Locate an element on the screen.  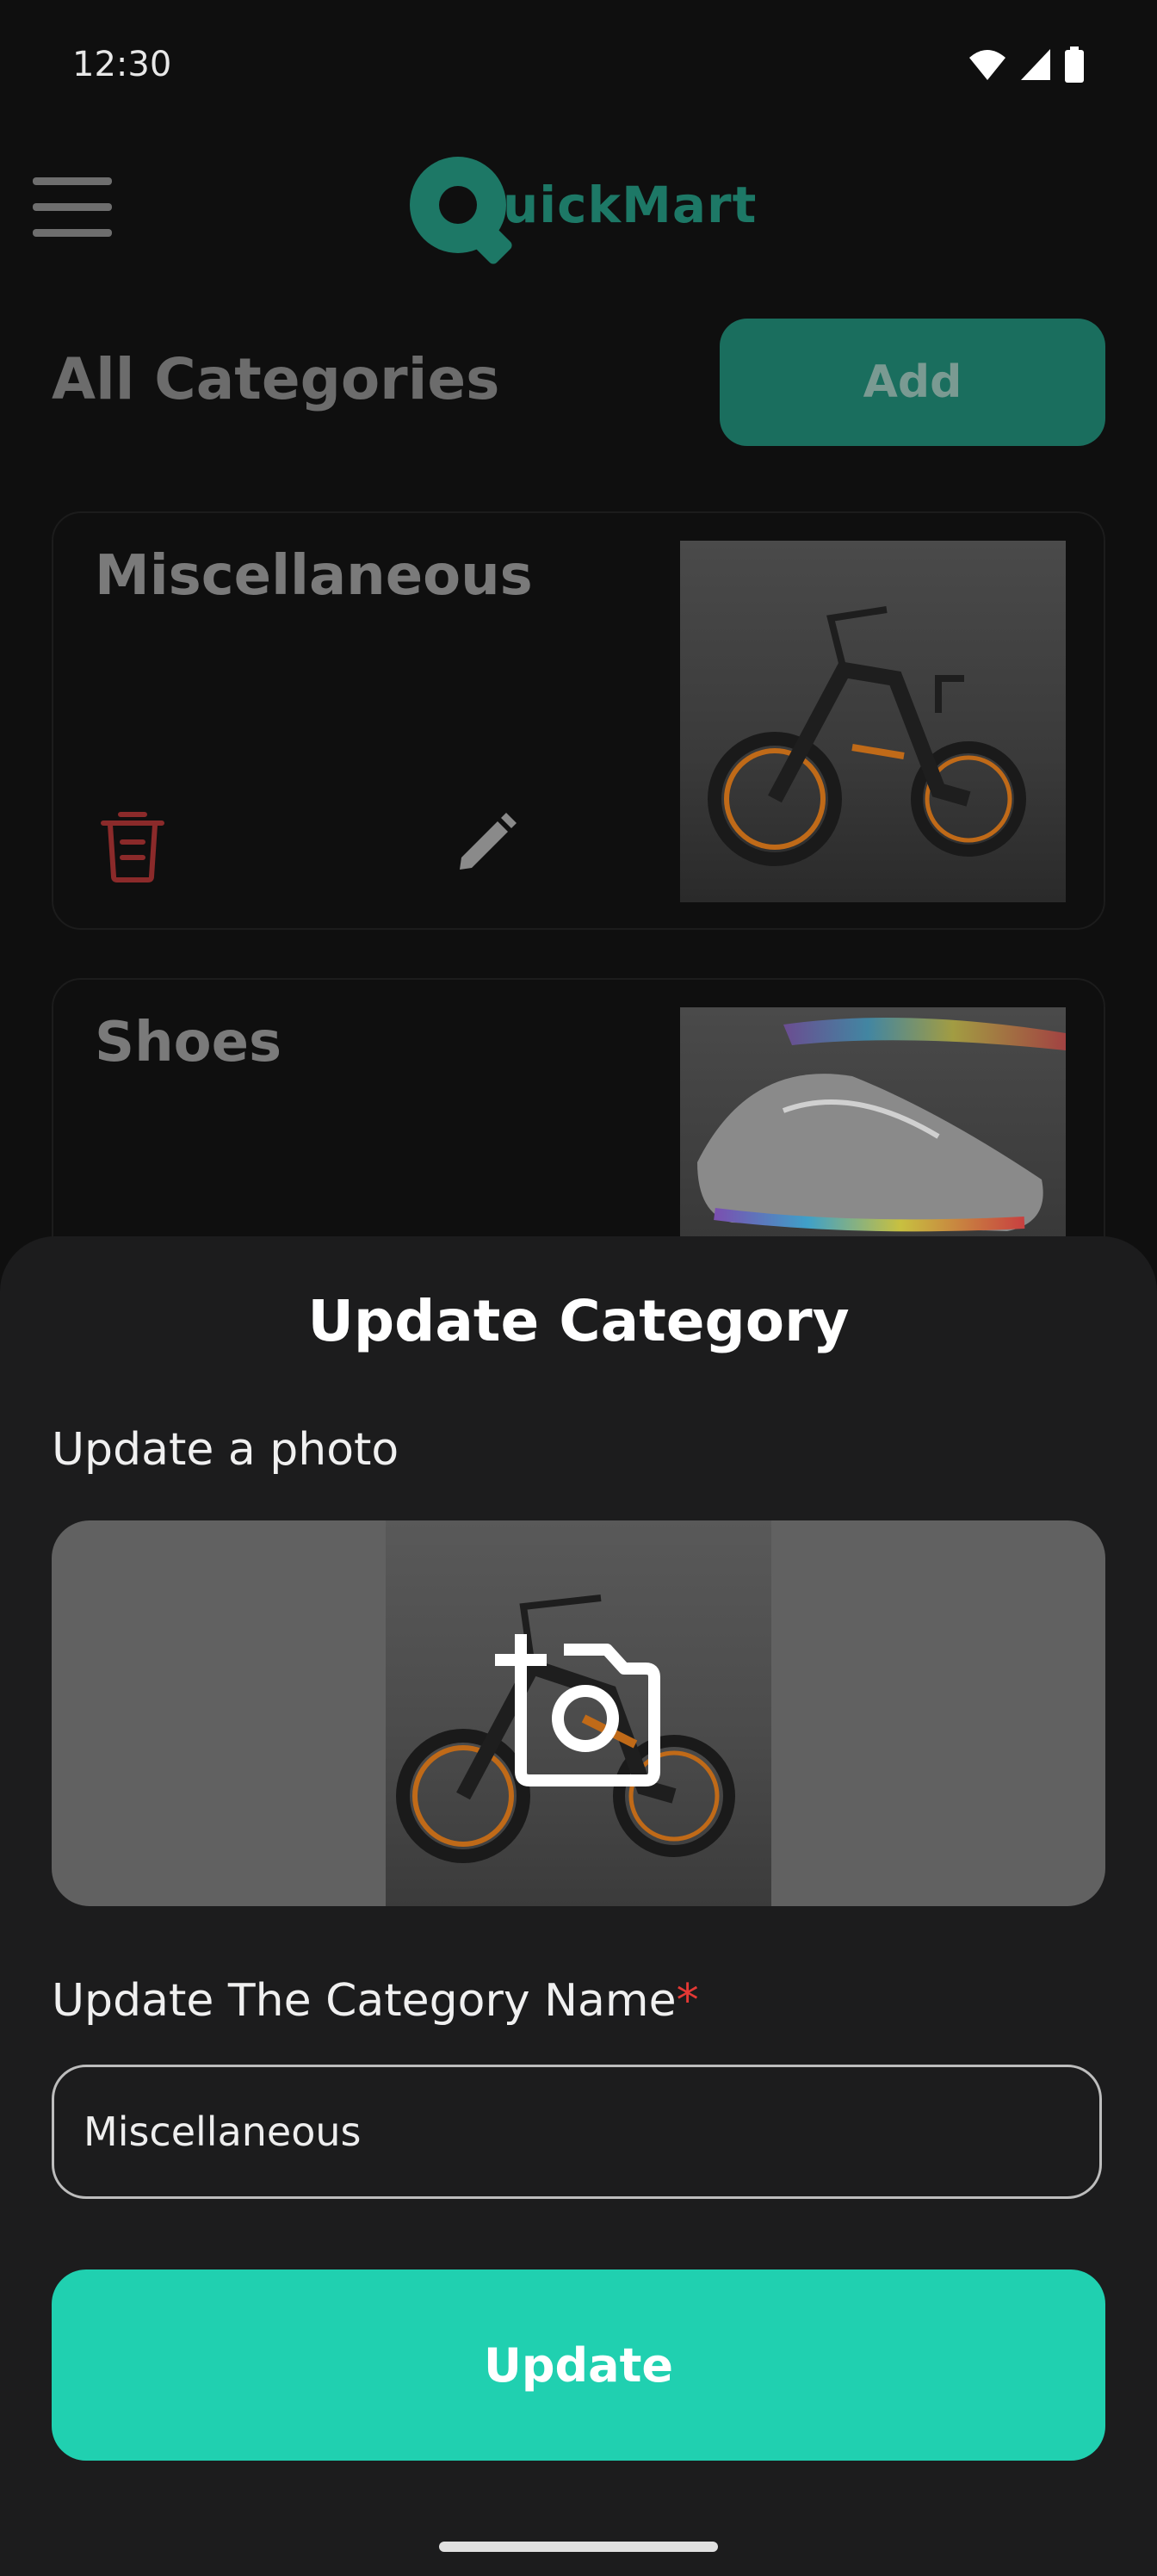
add-photo-icon is located at coordinates (581, 1712).